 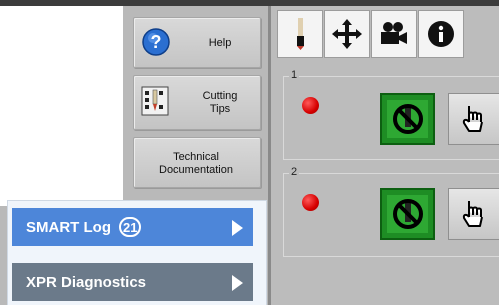 I want to click on xpr-diagnostics-label: XPR Diagnostics, so click(x=86, y=282).